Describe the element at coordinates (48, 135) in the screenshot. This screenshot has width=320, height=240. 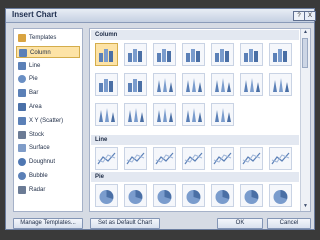
I see `chart-type-stock: Stock` at that location.